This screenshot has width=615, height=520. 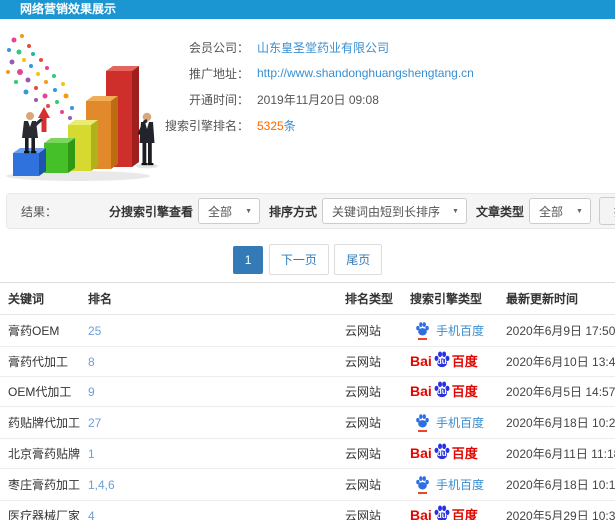 I want to click on updated-cell: 2020年6月5日 14:57, so click(x=556, y=391).